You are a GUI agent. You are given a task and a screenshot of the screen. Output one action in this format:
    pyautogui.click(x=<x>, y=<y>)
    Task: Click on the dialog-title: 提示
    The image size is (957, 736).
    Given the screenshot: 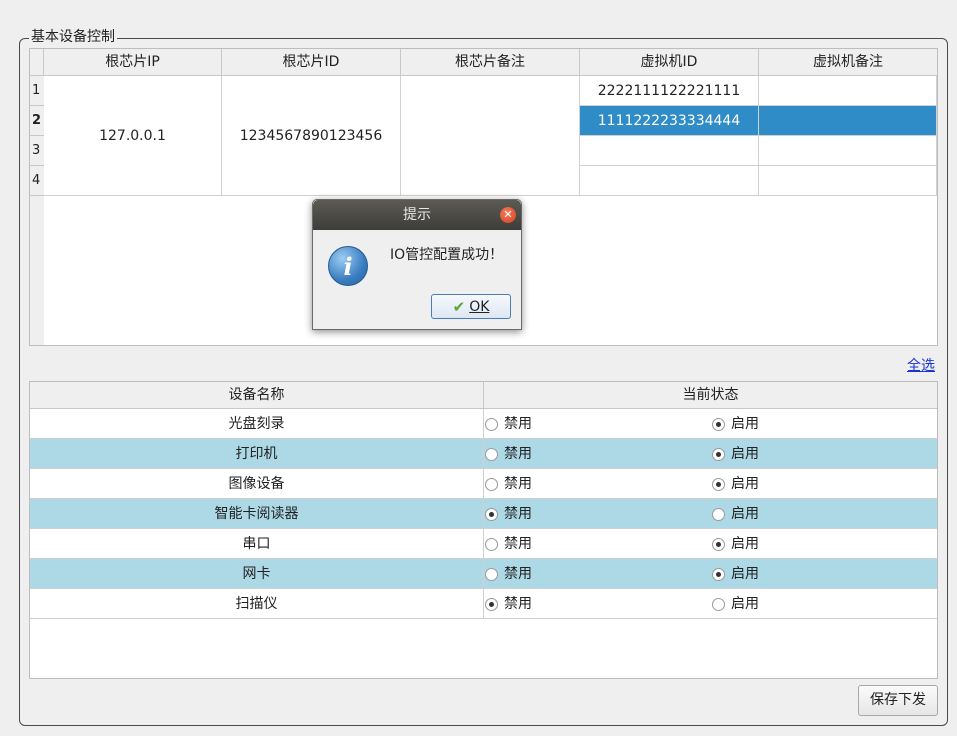 What is the action you would take?
    pyautogui.click(x=417, y=215)
    